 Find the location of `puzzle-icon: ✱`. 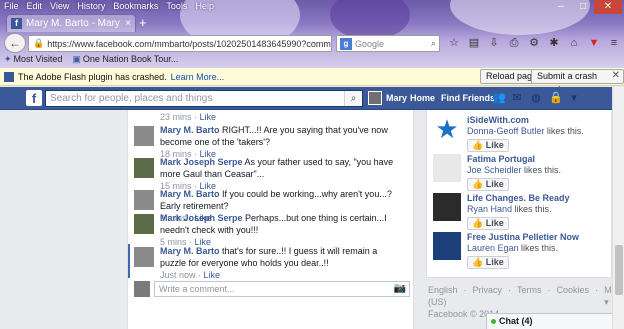

puzzle-icon: ✱ is located at coordinates (554, 43).